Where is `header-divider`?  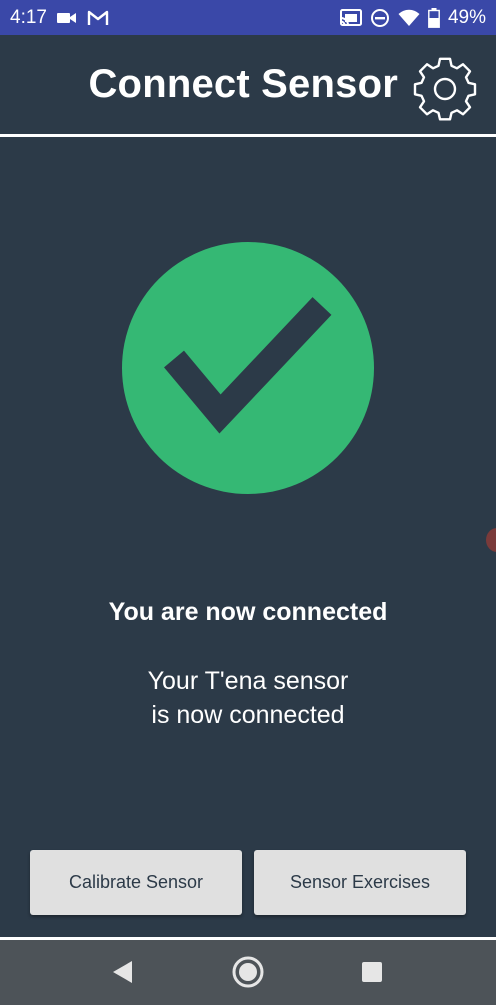 header-divider is located at coordinates (248, 135).